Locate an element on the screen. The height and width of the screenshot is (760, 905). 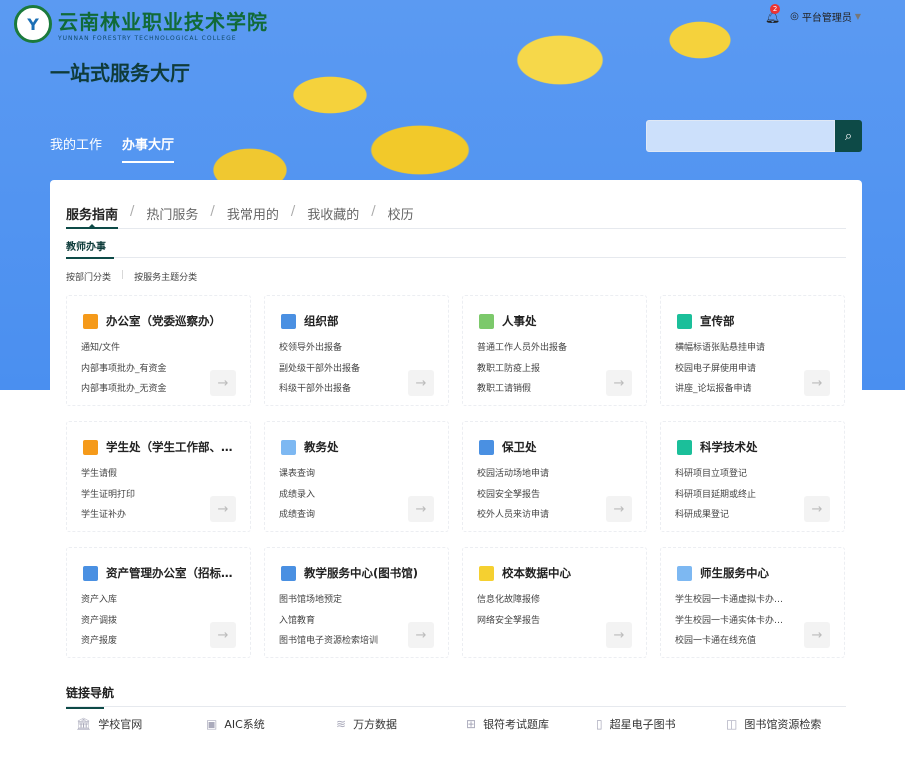
chevron-down-icon: ▼ is located at coordinates (857, 16).